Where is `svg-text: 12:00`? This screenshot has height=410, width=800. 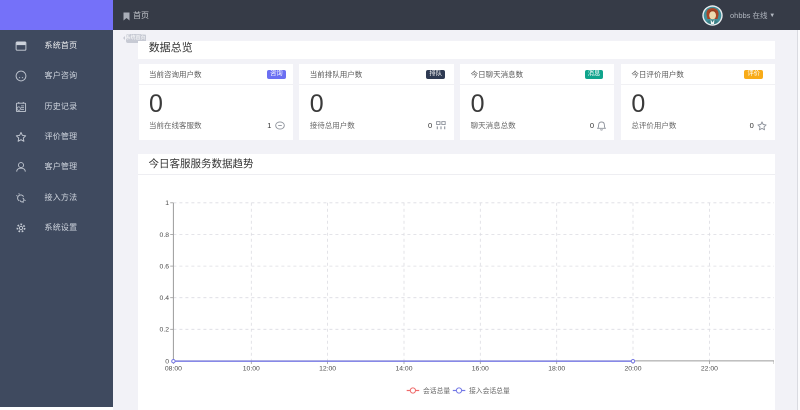
svg-text: 12:00 is located at coordinates (327, 369).